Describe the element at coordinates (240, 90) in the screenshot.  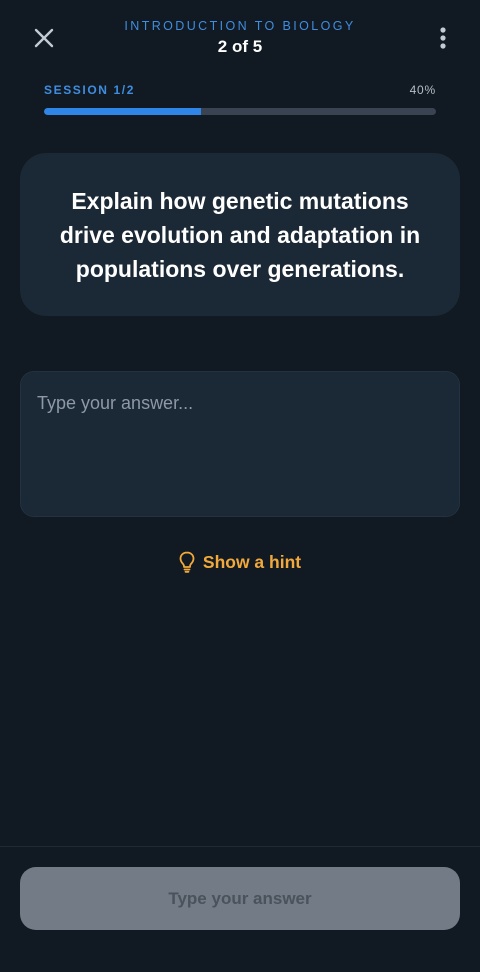
I see `progress-labels: SESSION 1/2 40%` at that location.